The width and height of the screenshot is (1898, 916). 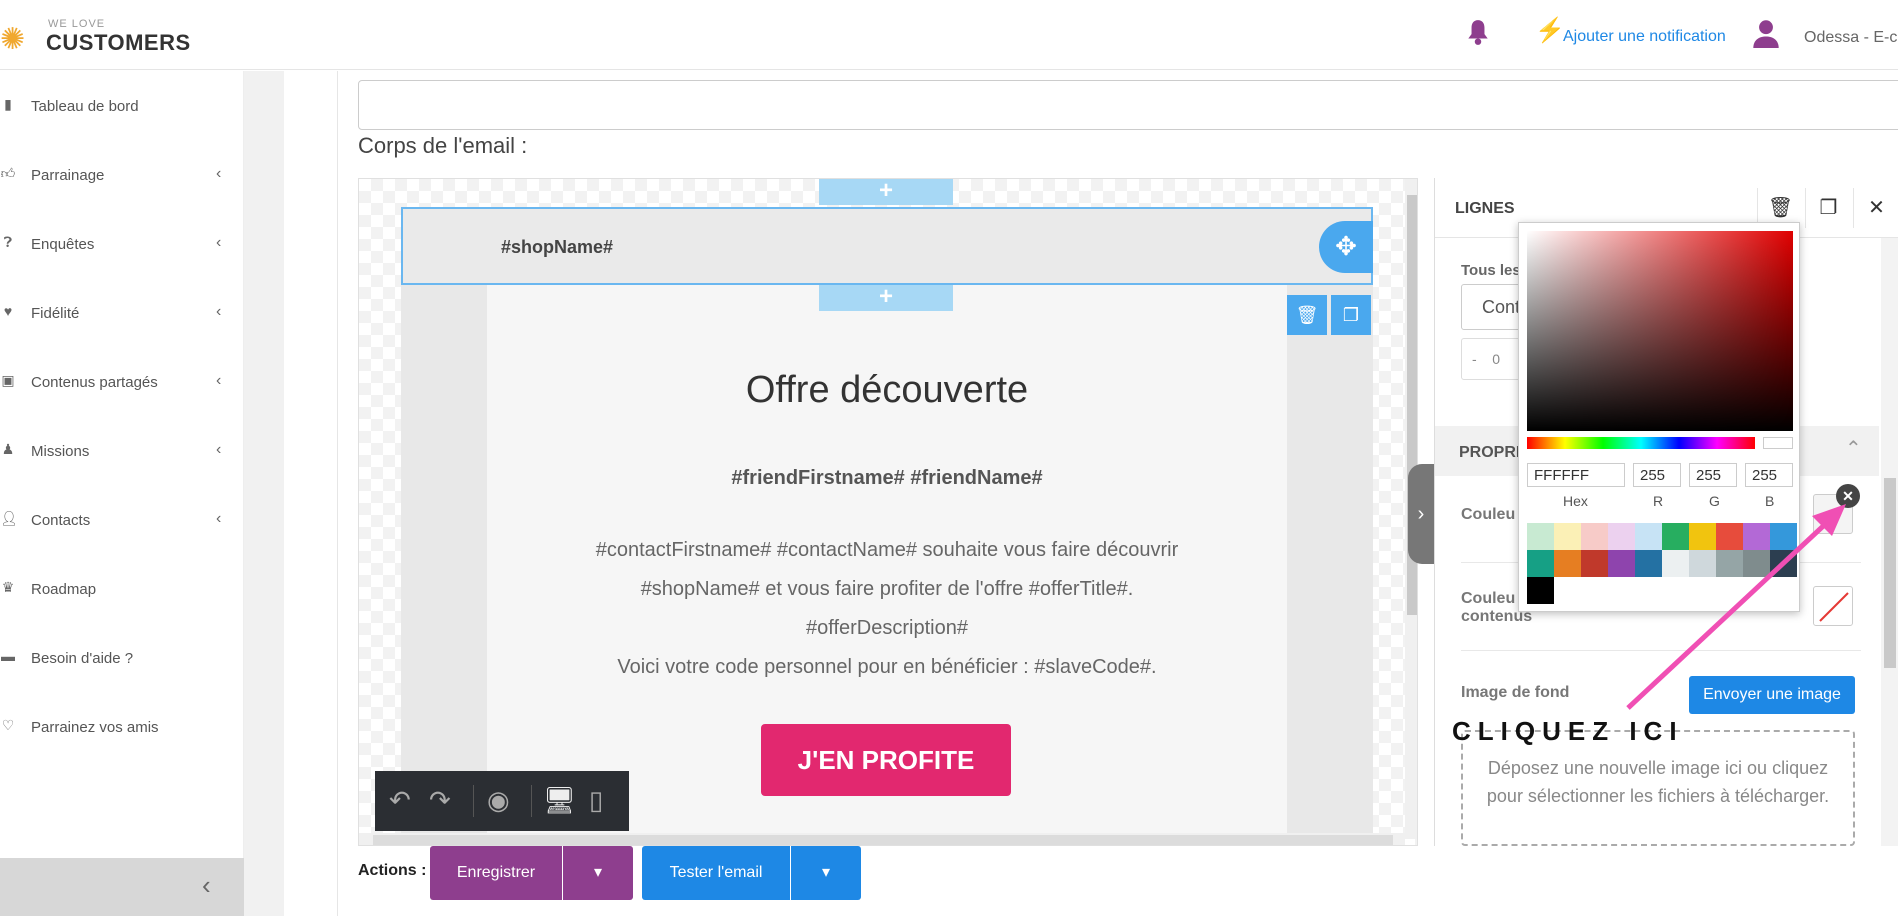 I want to click on test-email-button: Tester l'email, so click(x=716, y=873).